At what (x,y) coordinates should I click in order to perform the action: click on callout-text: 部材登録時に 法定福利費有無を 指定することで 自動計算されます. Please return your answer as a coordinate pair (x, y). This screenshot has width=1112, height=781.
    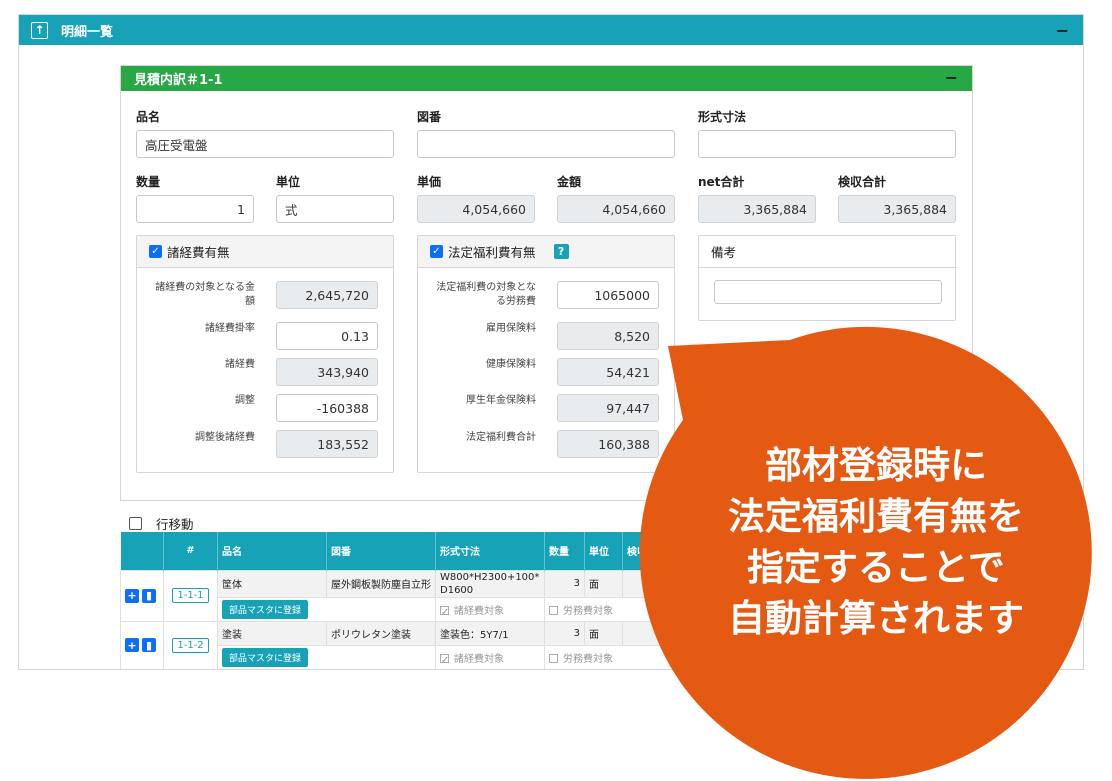
    Looking at the image, I should click on (876, 542).